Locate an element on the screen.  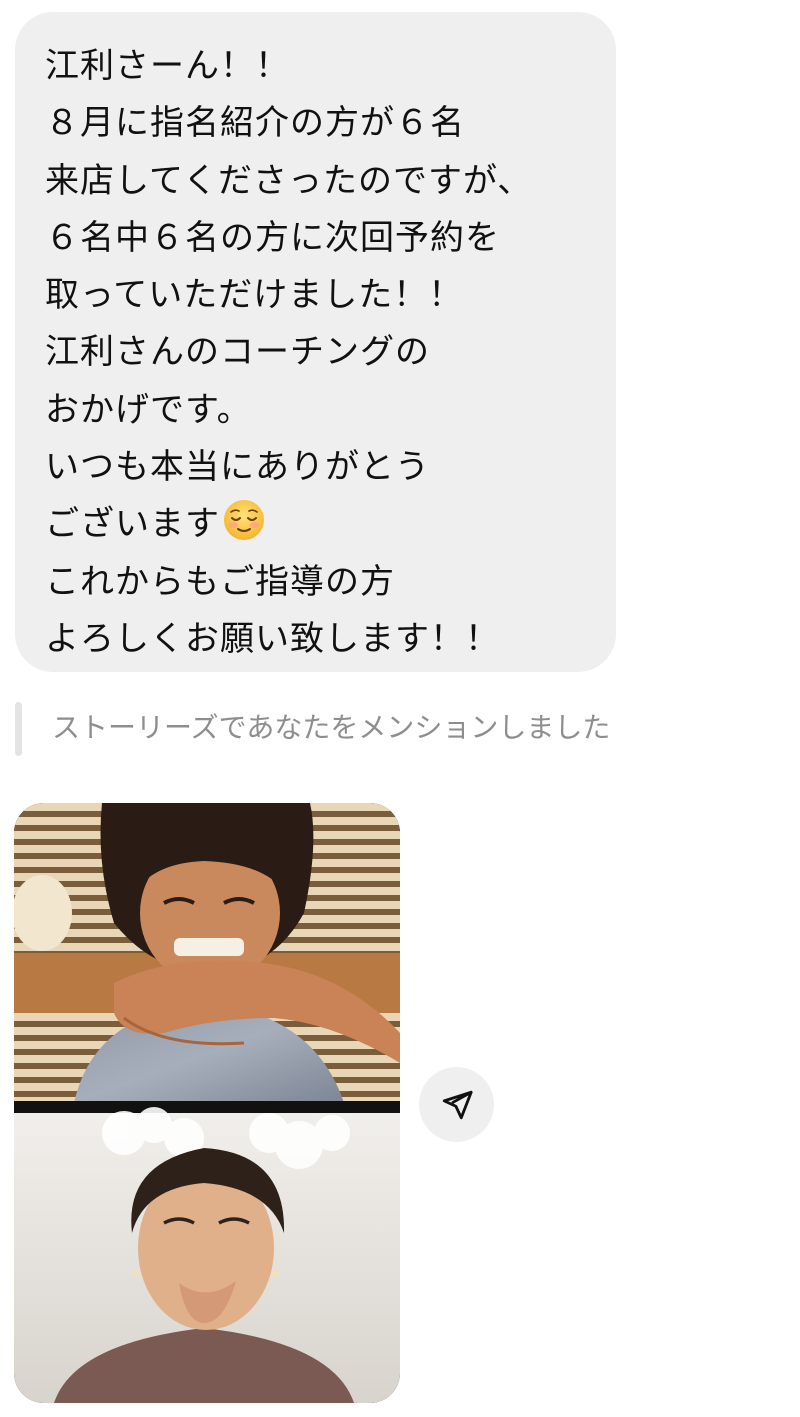
message-line-text: ございます is located at coordinates (132, 524).